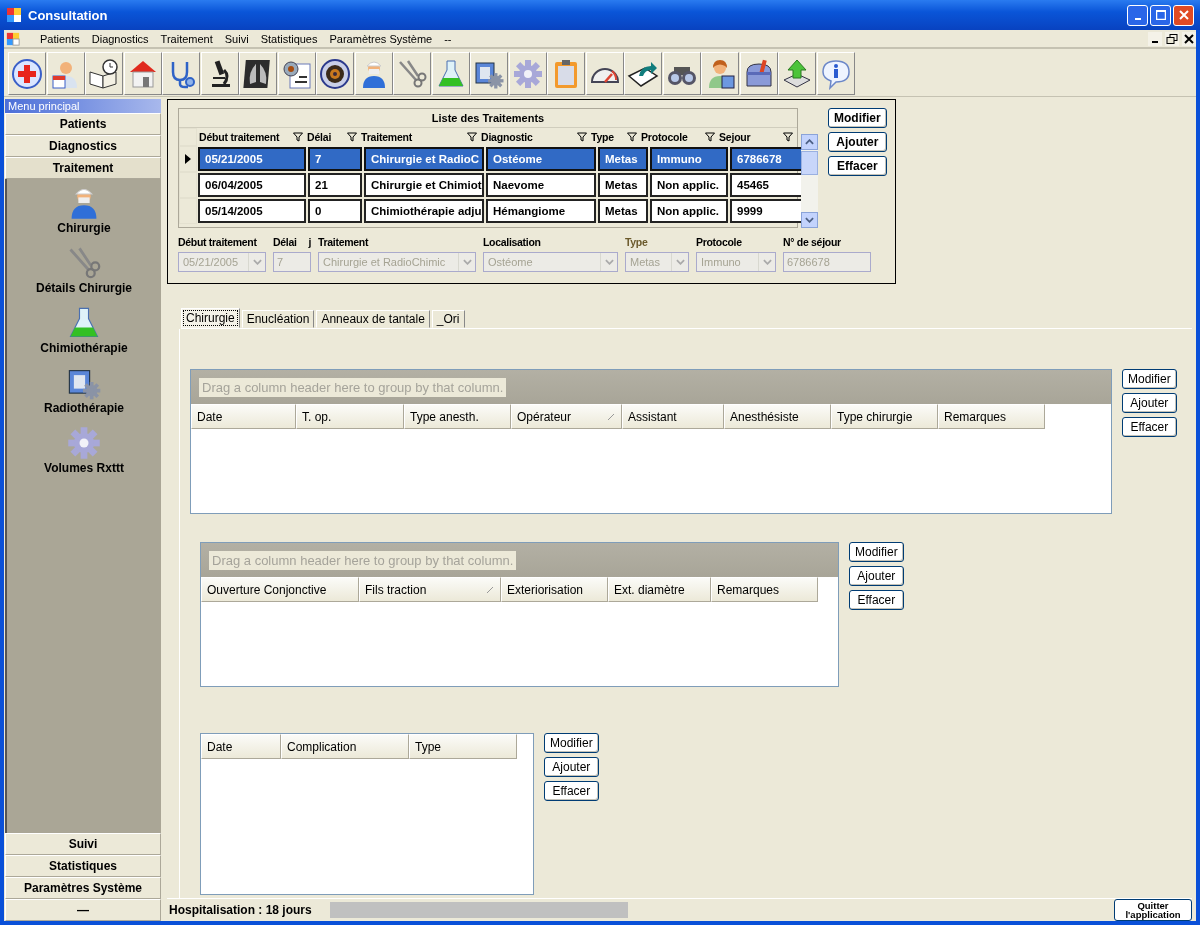 This screenshot has width=1200, height=925. I want to click on table-cell: Non applic., so click(689, 185).